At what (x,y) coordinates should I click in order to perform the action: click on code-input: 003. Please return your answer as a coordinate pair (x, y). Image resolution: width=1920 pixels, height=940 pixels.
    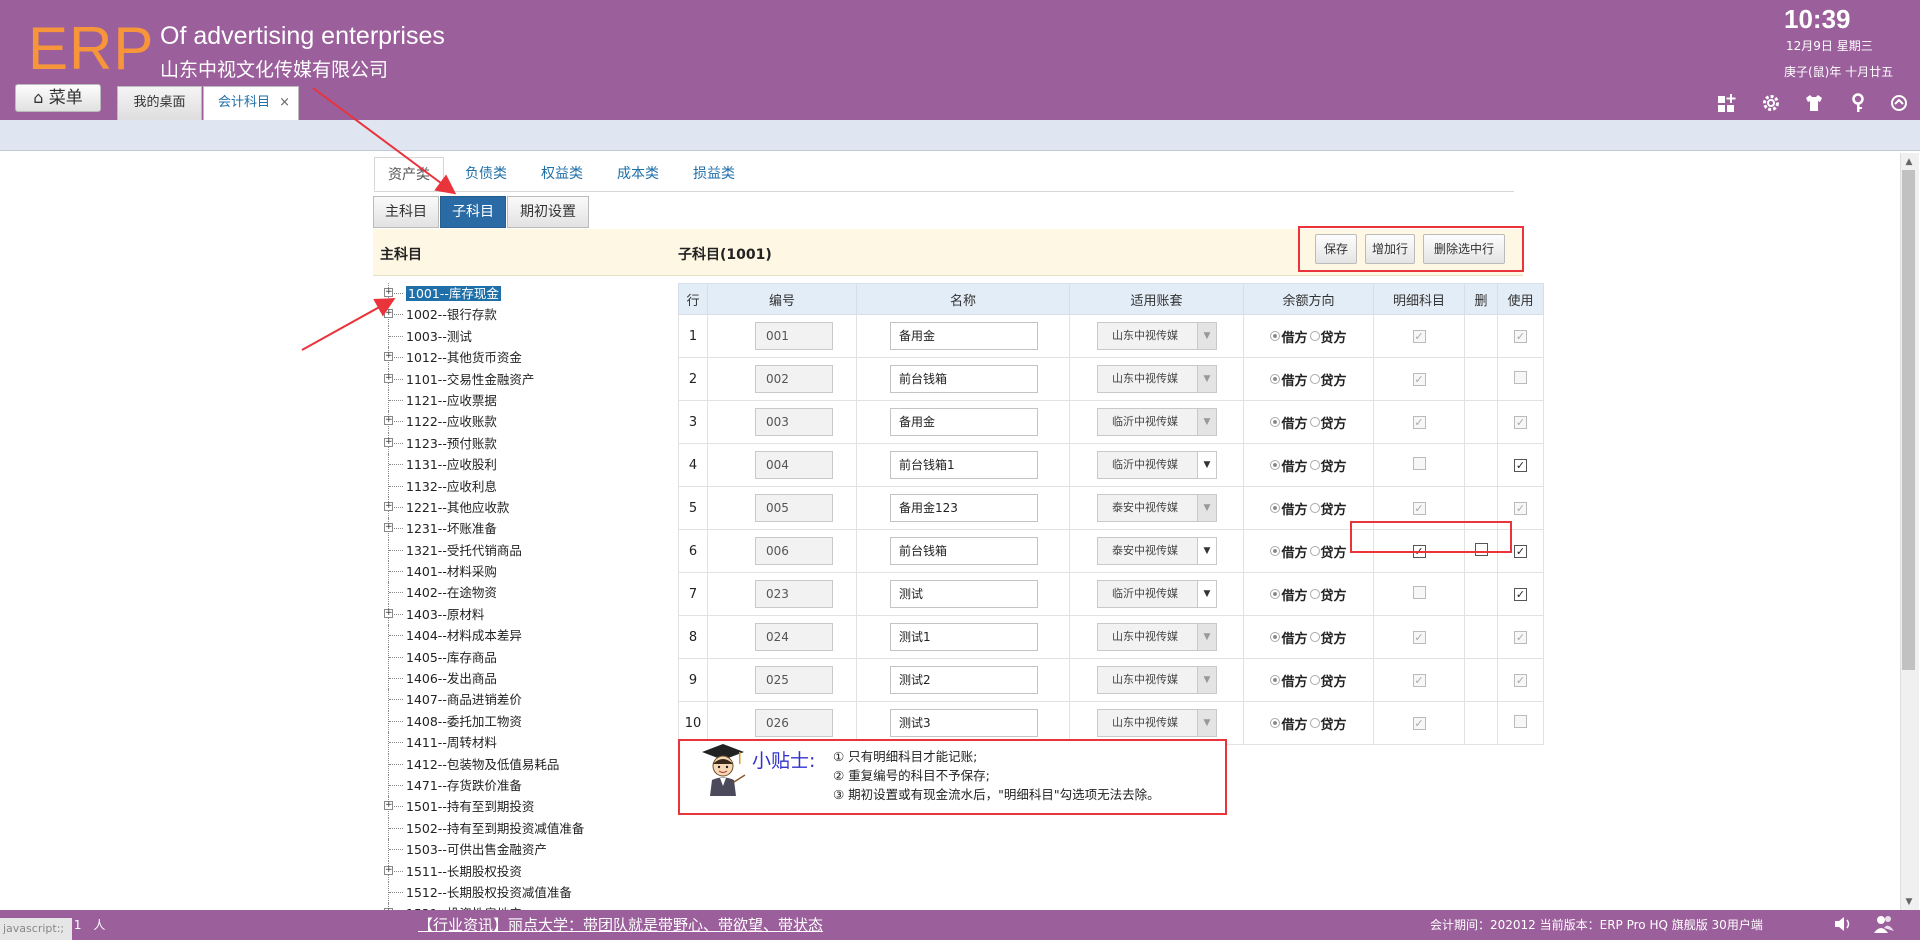
    Looking at the image, I should click on (794, 422).